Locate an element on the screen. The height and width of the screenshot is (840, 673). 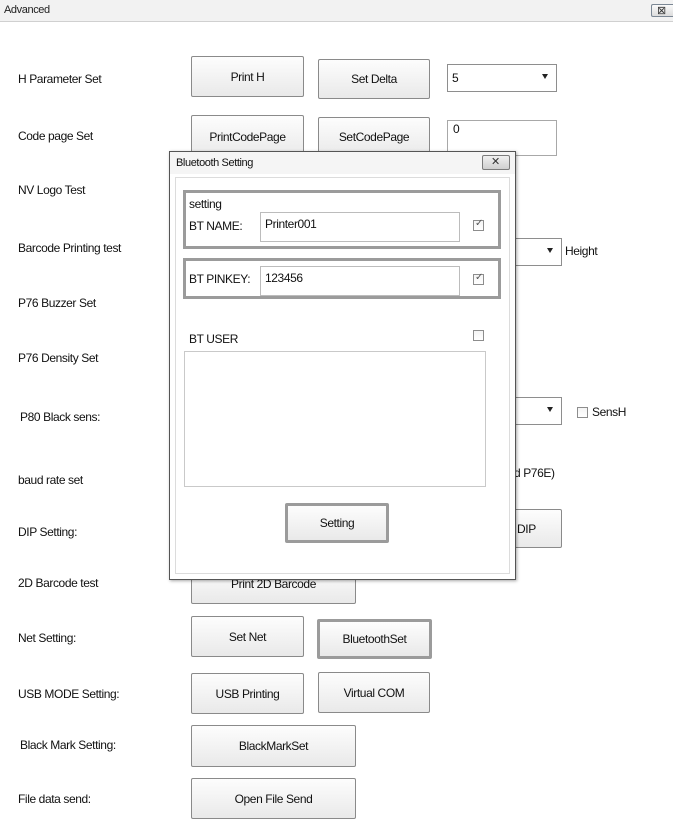
bt-name-value: Printer001 is located at coordinates (291, 224).